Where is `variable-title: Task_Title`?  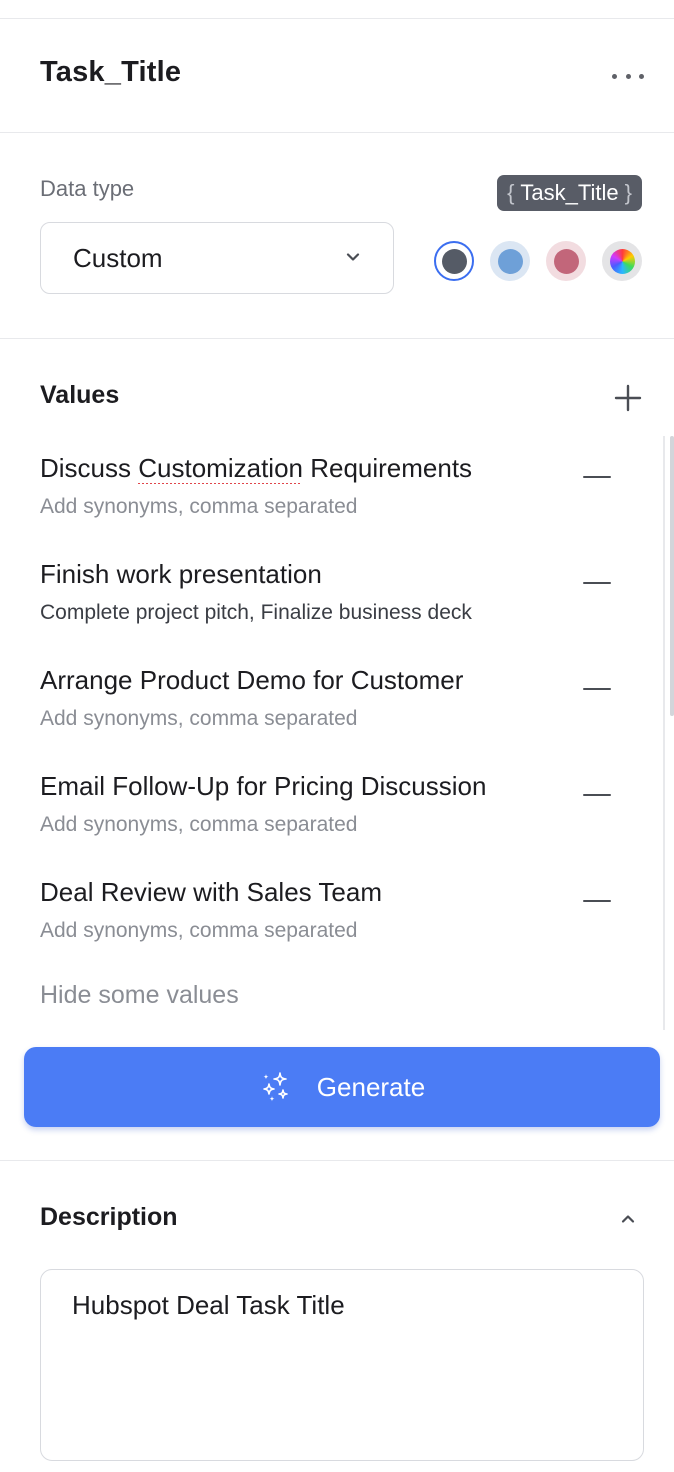
variable-title: Task_Title is located at coordinates (111, 72).